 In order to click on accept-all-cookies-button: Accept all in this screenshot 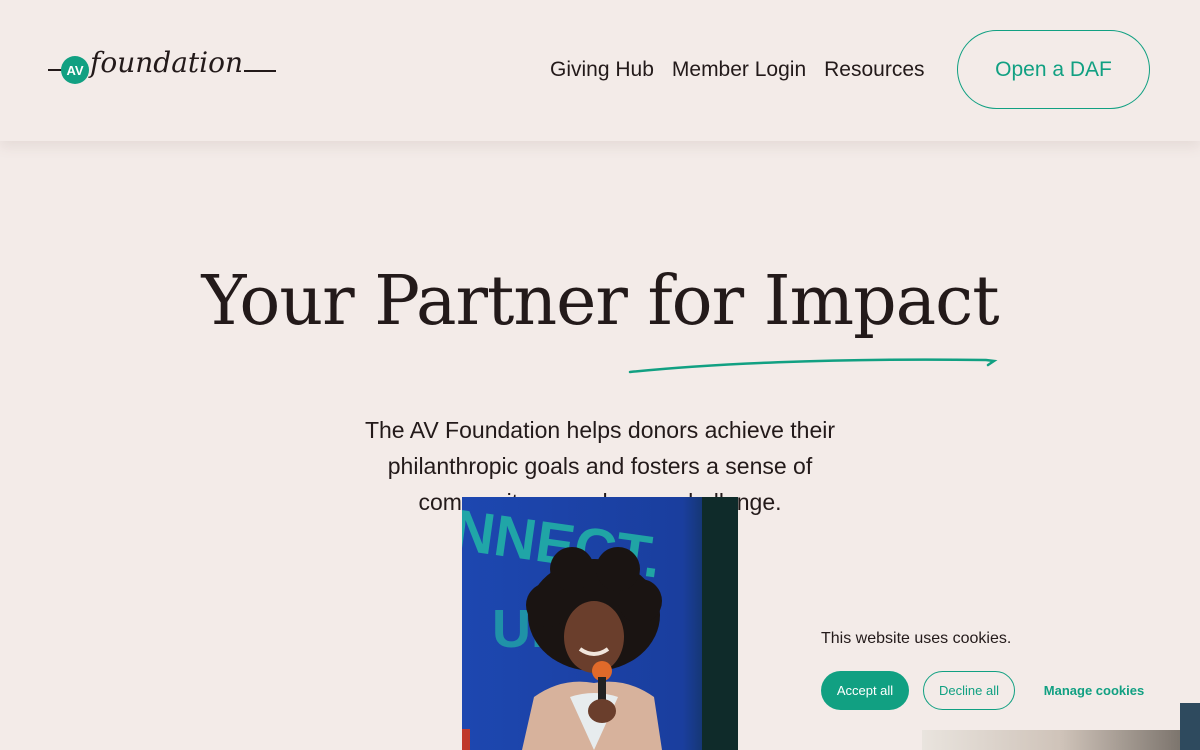, I will do `click(865, 690)`.